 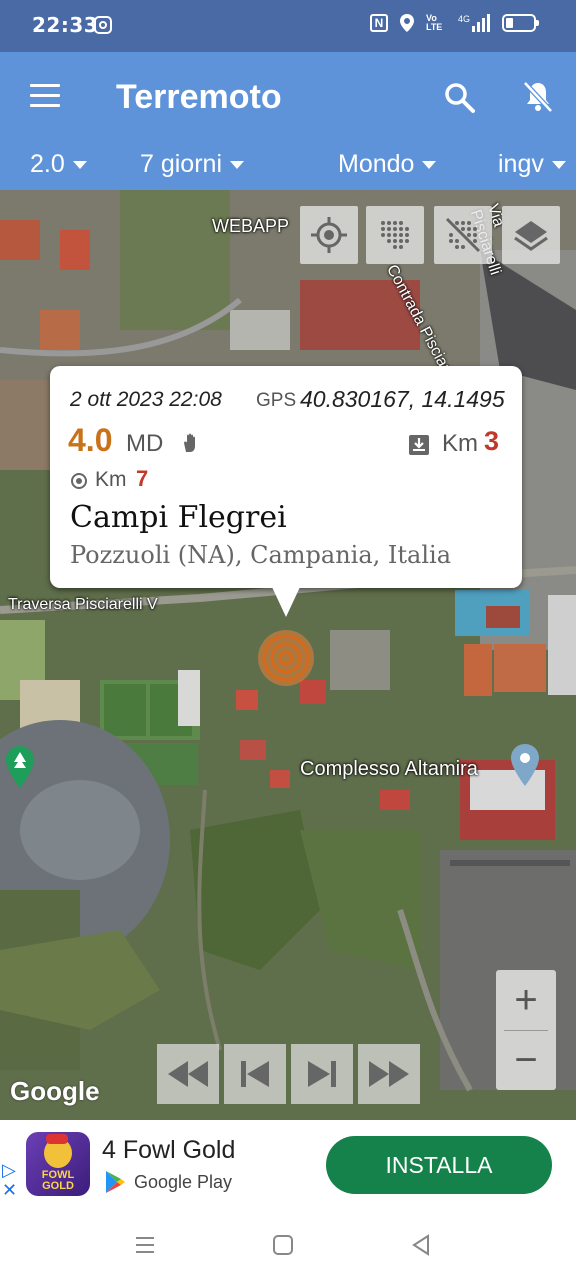 I want to click on menu-icon, so click(x=45, y=96).